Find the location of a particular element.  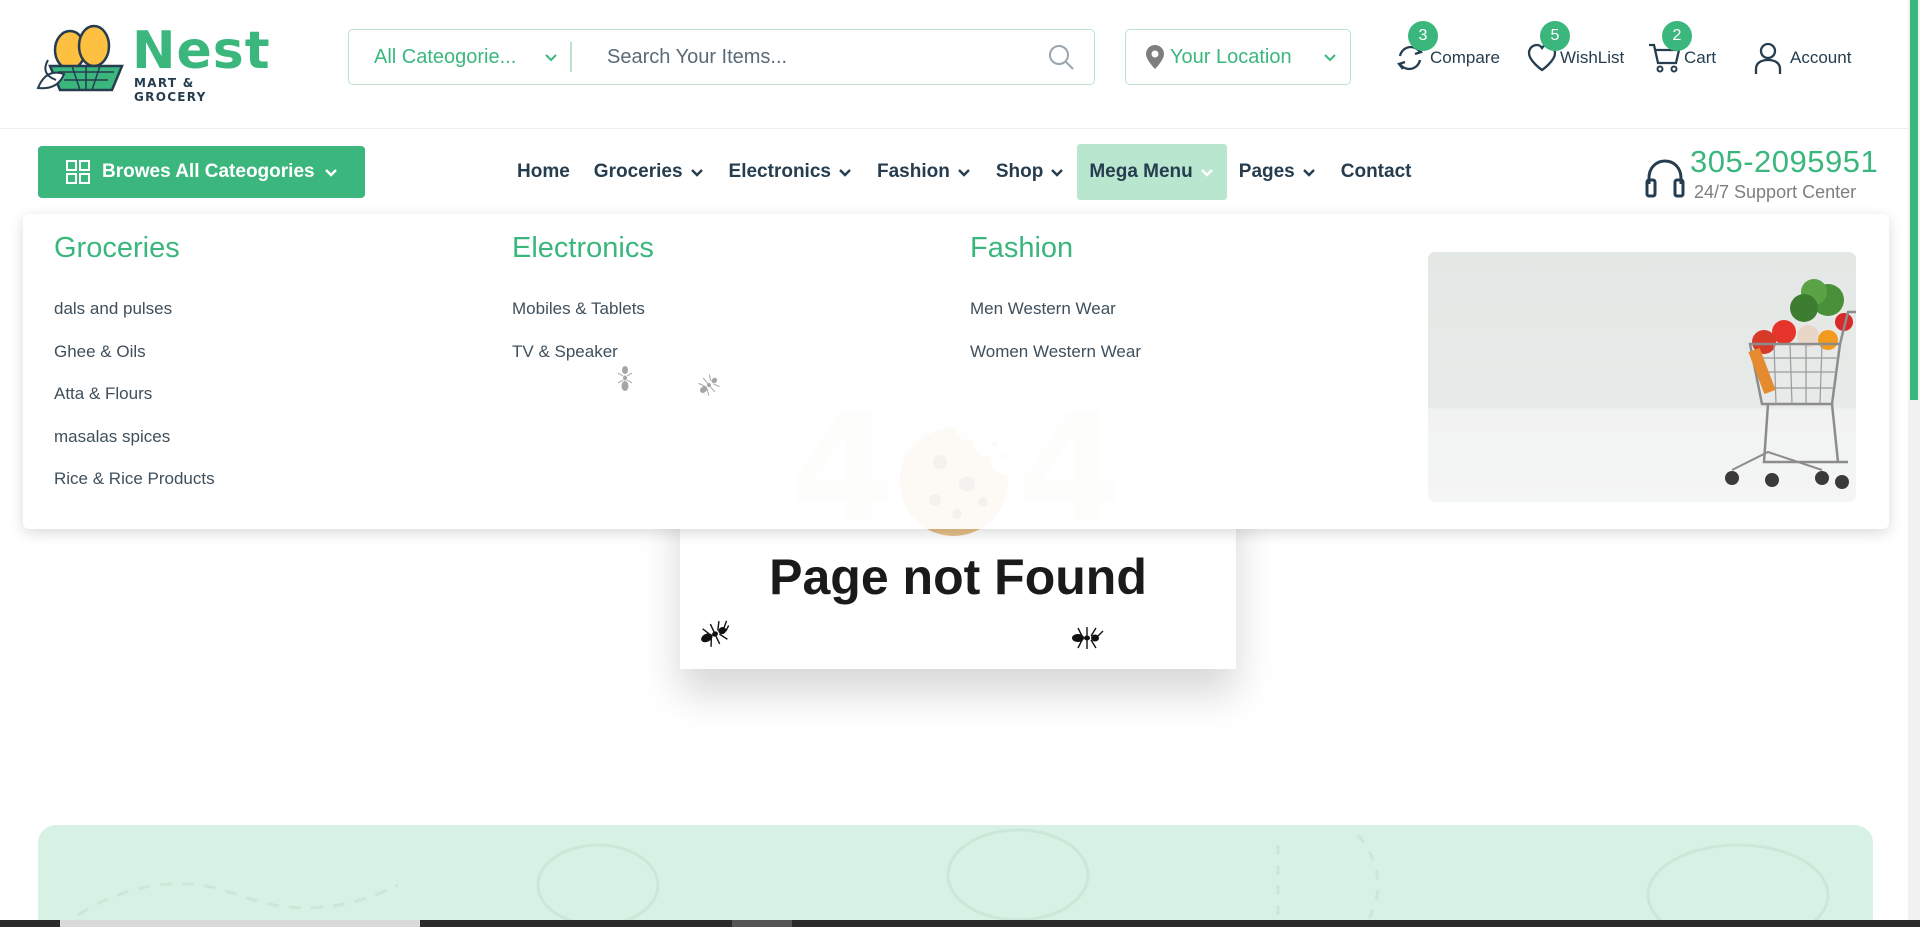

compare-link: 3 Compare is located at coordinates (1446, 49).